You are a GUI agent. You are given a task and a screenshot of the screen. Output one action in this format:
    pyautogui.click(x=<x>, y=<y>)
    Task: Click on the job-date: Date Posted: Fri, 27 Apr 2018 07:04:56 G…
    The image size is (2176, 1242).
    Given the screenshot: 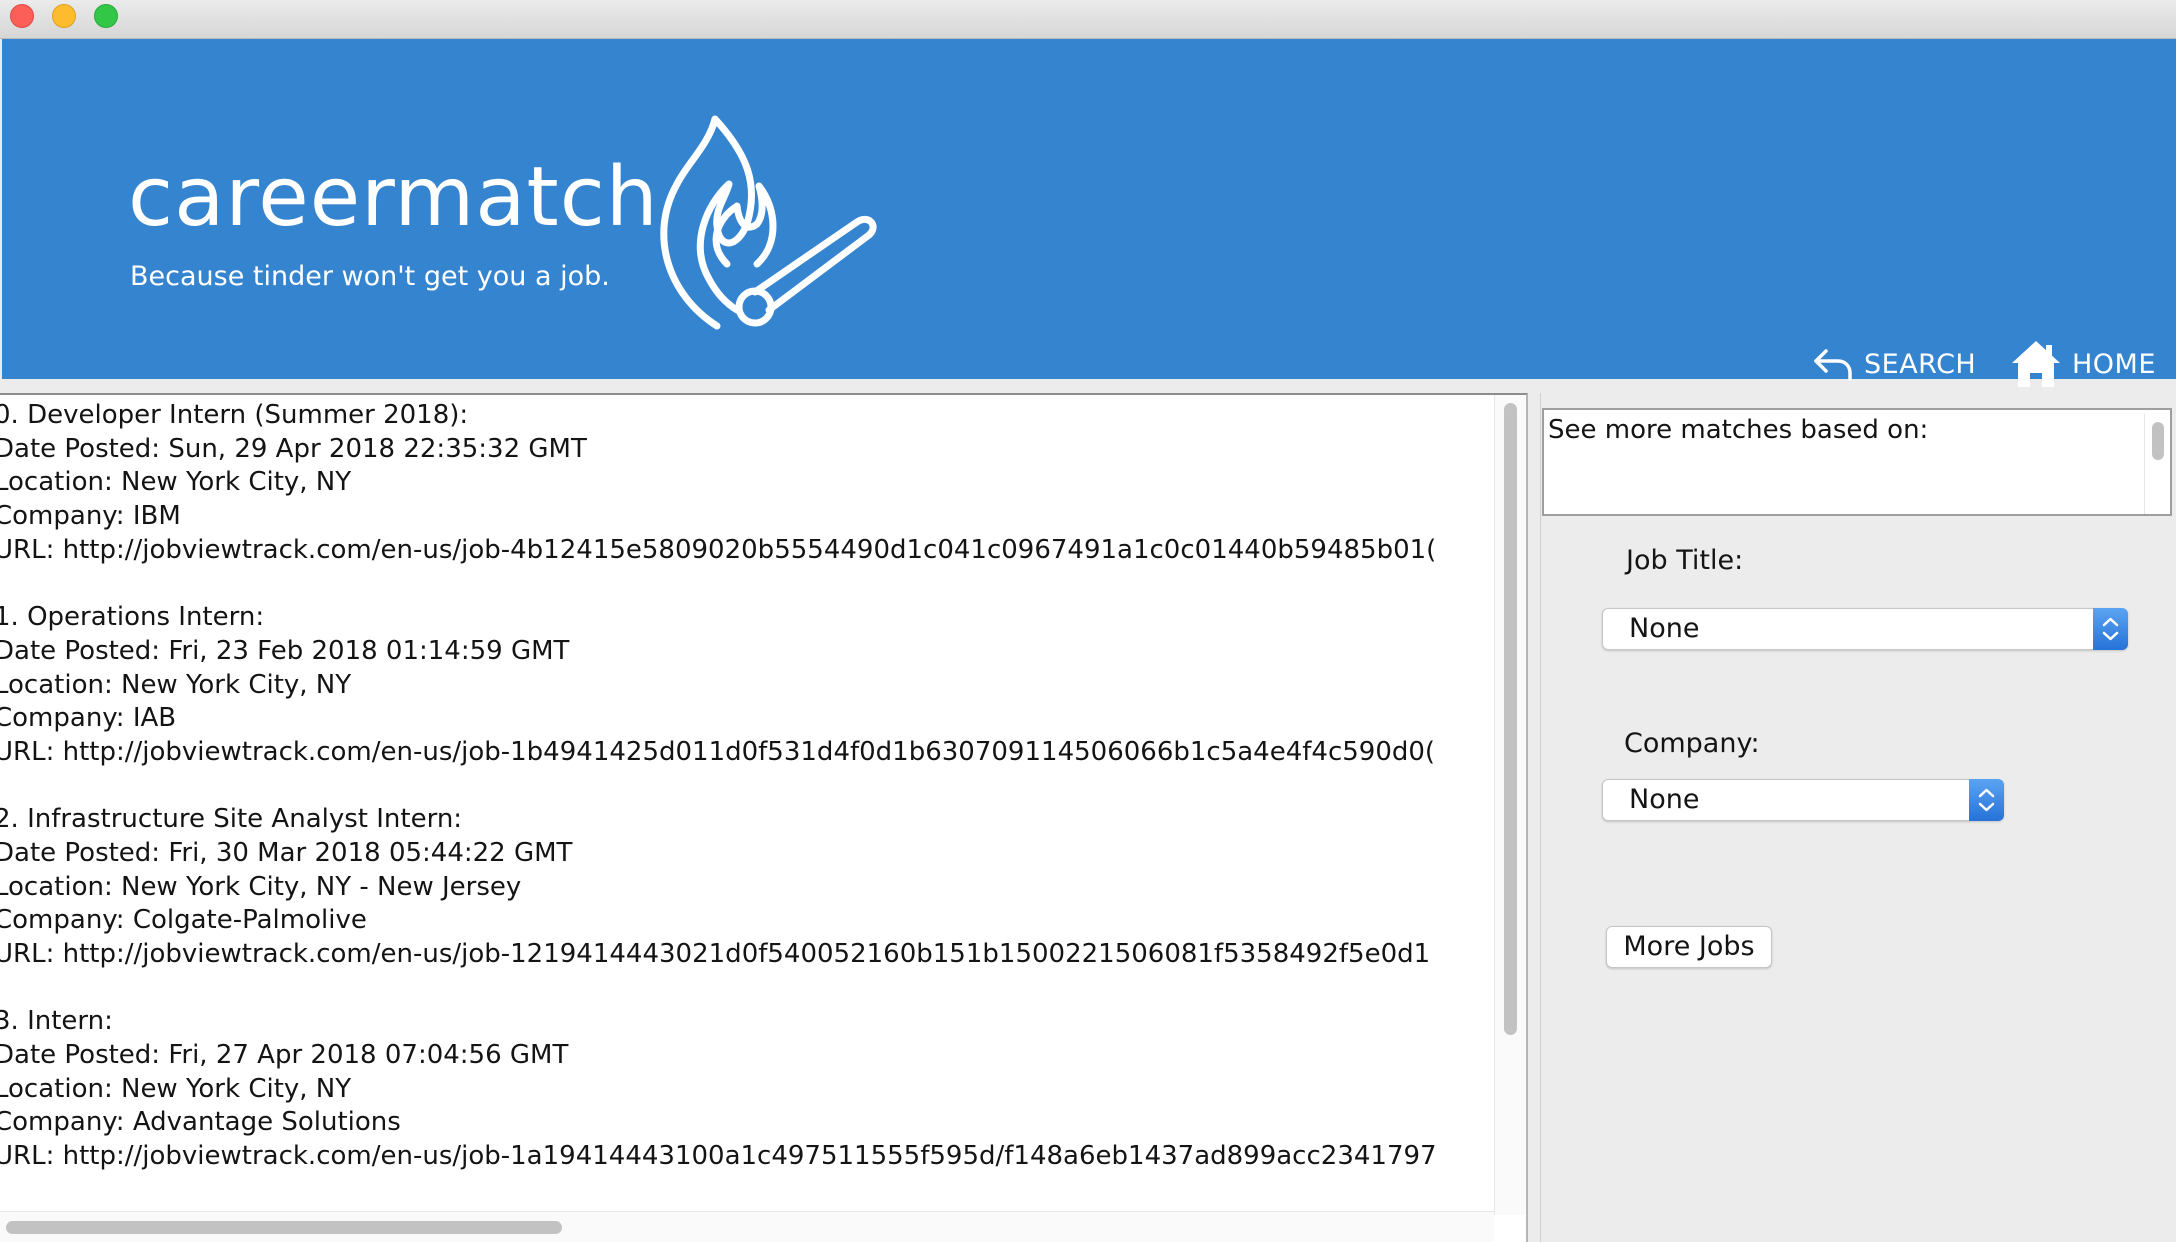 What is the action you would take?
    pyautogui.click(x=284, y=1055)
    